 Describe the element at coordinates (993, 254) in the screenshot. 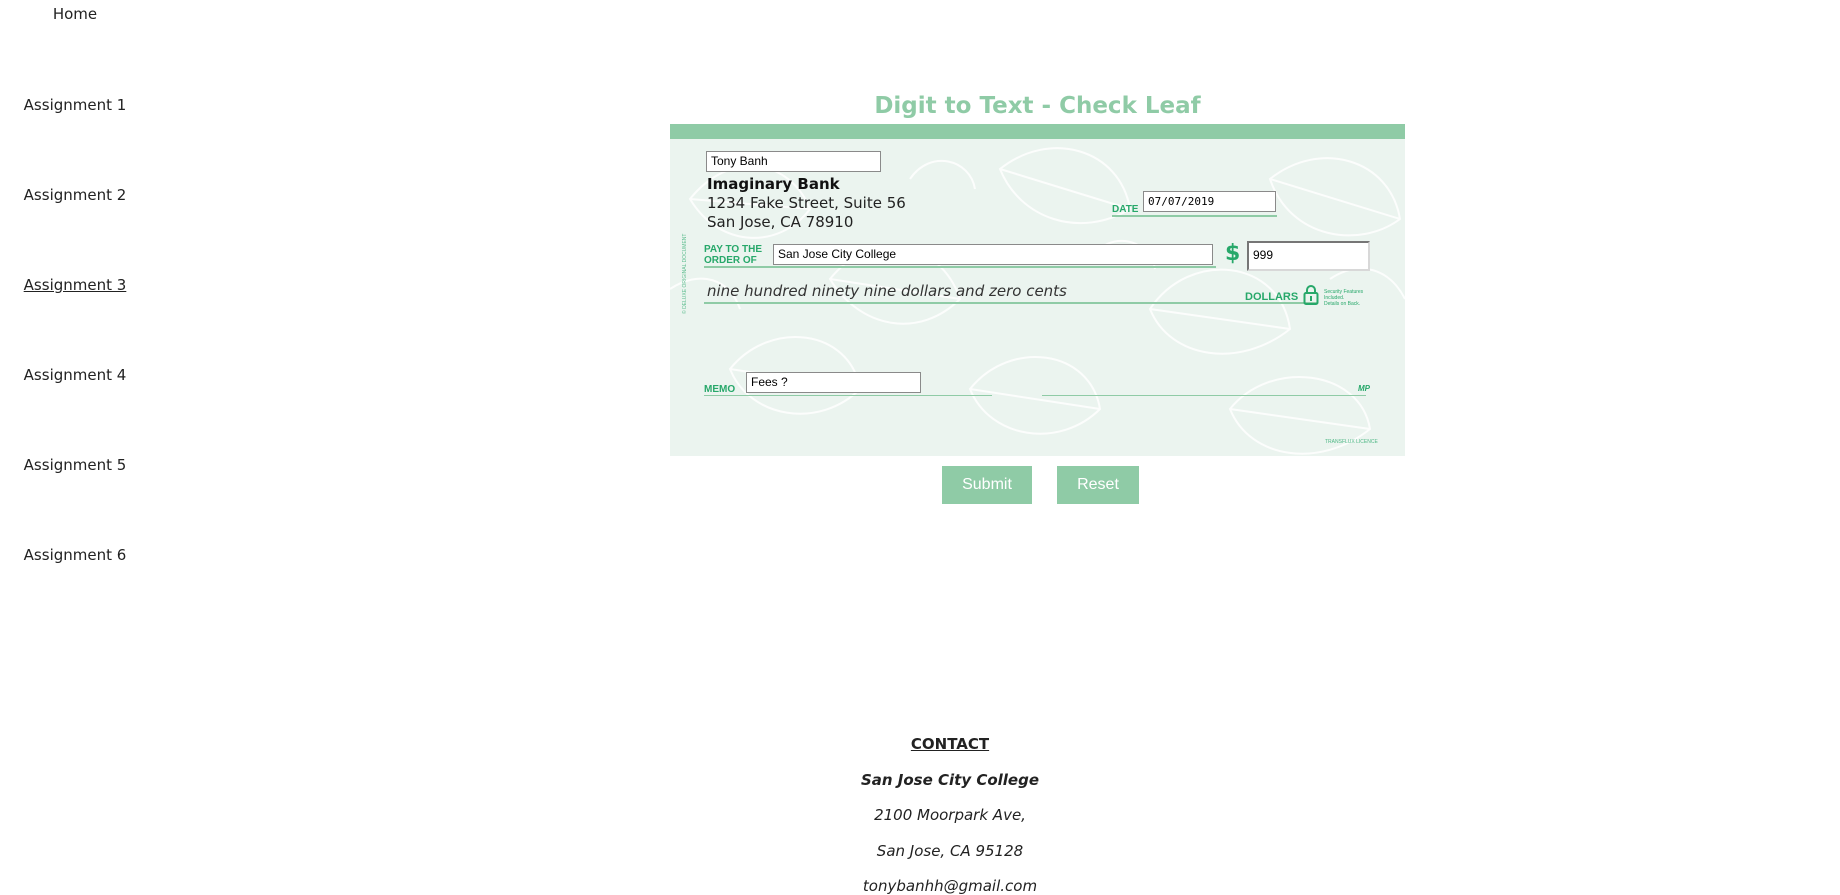

I see `payee-input: San Jose City College` at that location.